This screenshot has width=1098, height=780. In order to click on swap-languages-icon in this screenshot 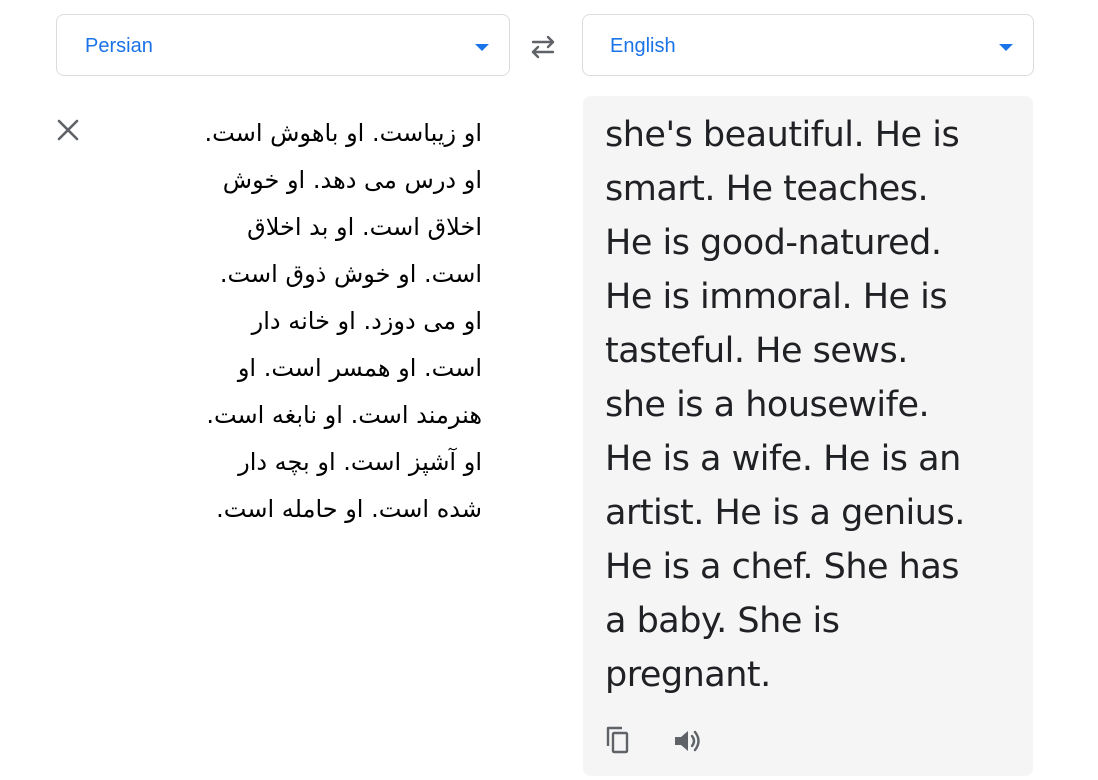, I will do `click(543, 47)`.